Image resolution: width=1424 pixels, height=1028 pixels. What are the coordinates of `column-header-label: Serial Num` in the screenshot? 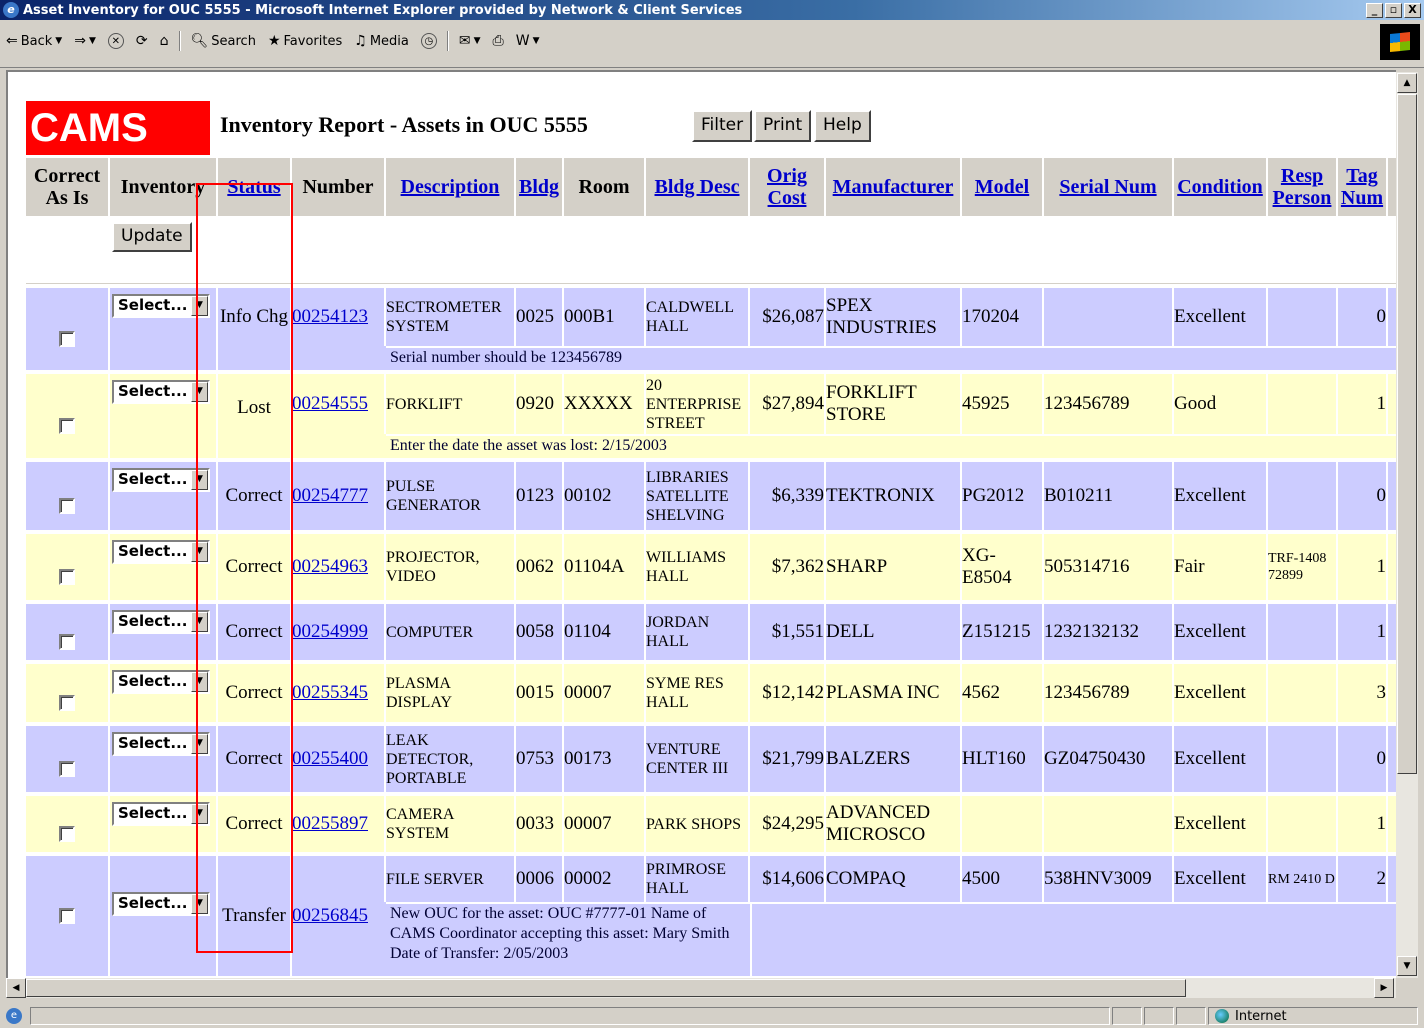 It's located at (1107, 187).